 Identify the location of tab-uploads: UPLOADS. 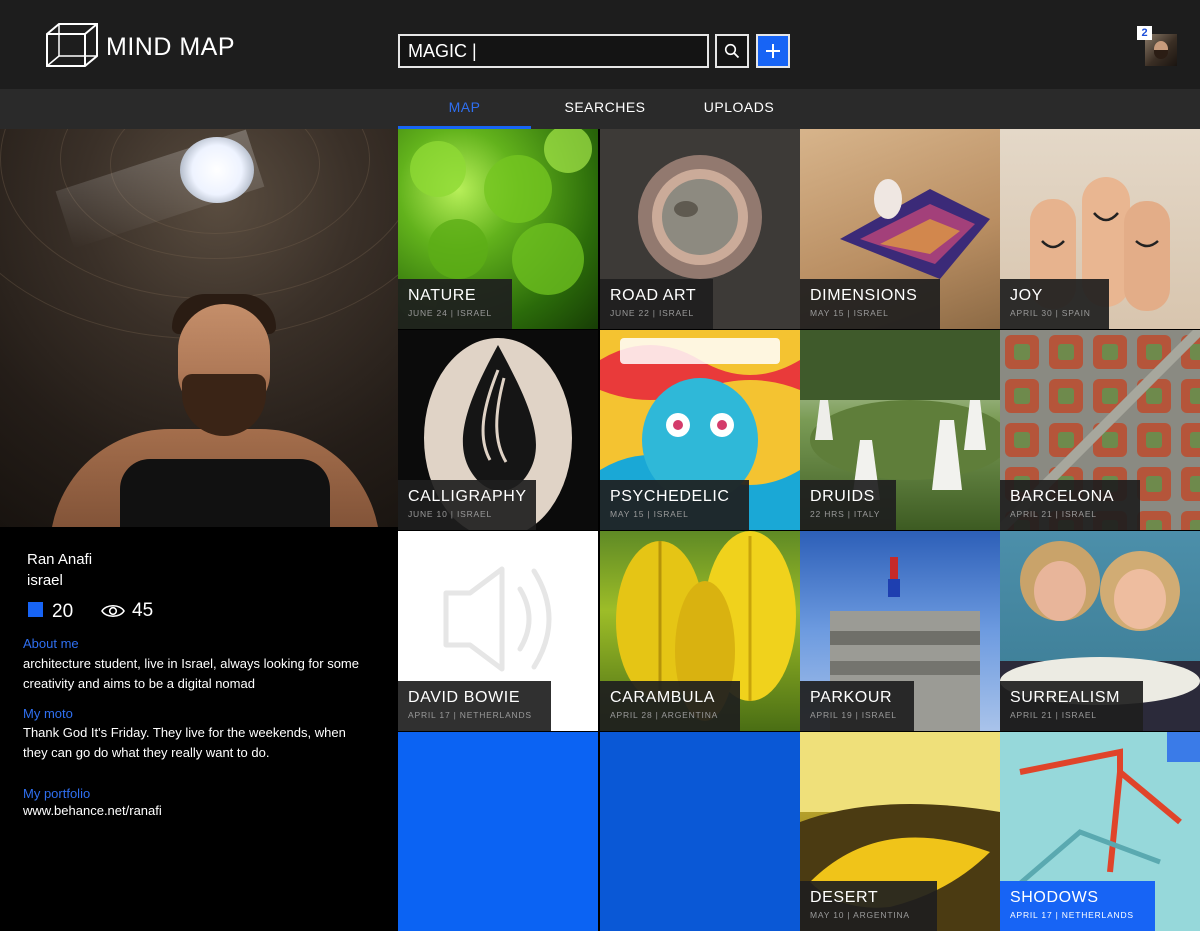
(739, 109).